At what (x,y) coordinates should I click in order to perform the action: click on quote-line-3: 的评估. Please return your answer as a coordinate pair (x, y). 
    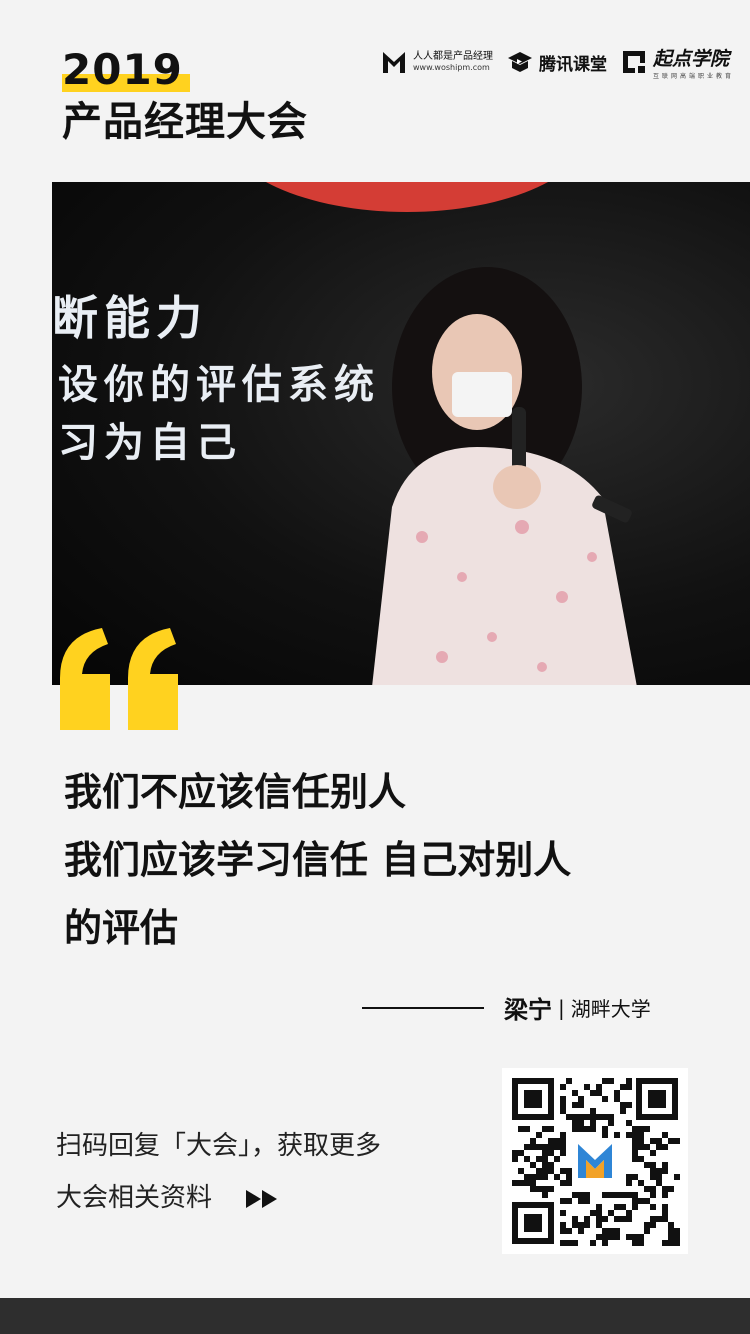
    Looking at the image, I should click on (121, 928).